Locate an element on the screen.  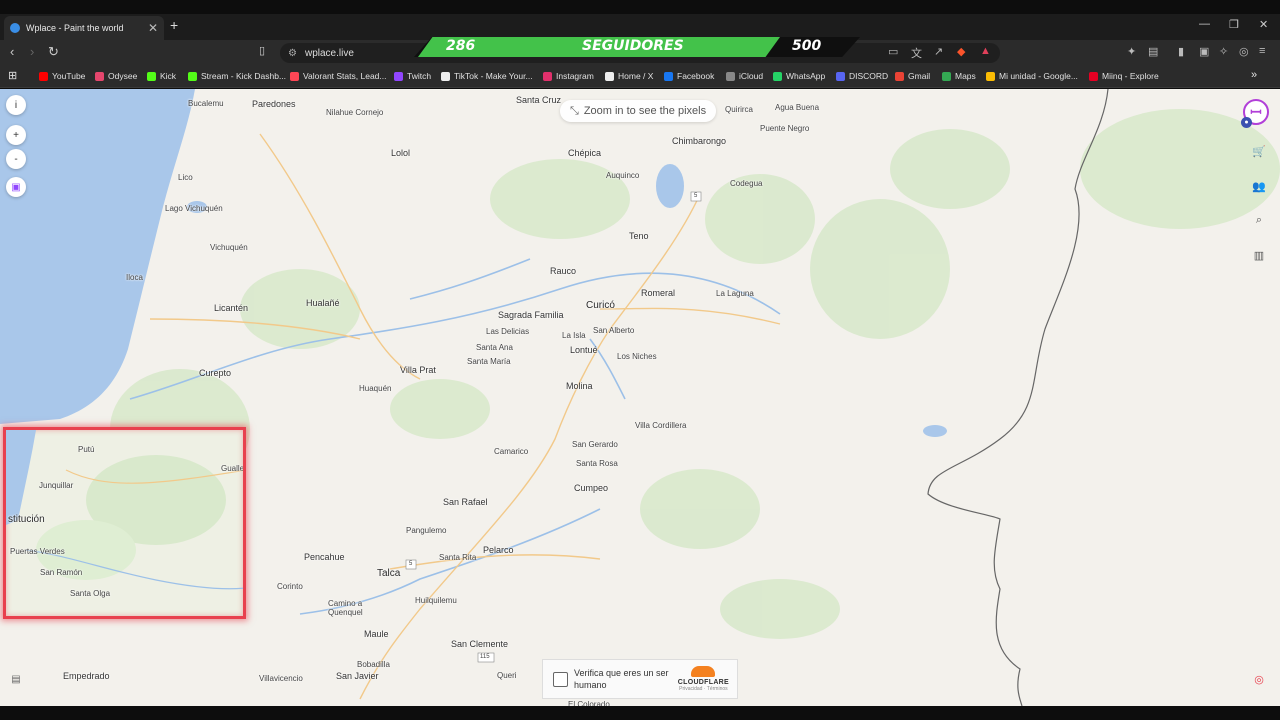
info-button: i is located at coordinates (16, 105).